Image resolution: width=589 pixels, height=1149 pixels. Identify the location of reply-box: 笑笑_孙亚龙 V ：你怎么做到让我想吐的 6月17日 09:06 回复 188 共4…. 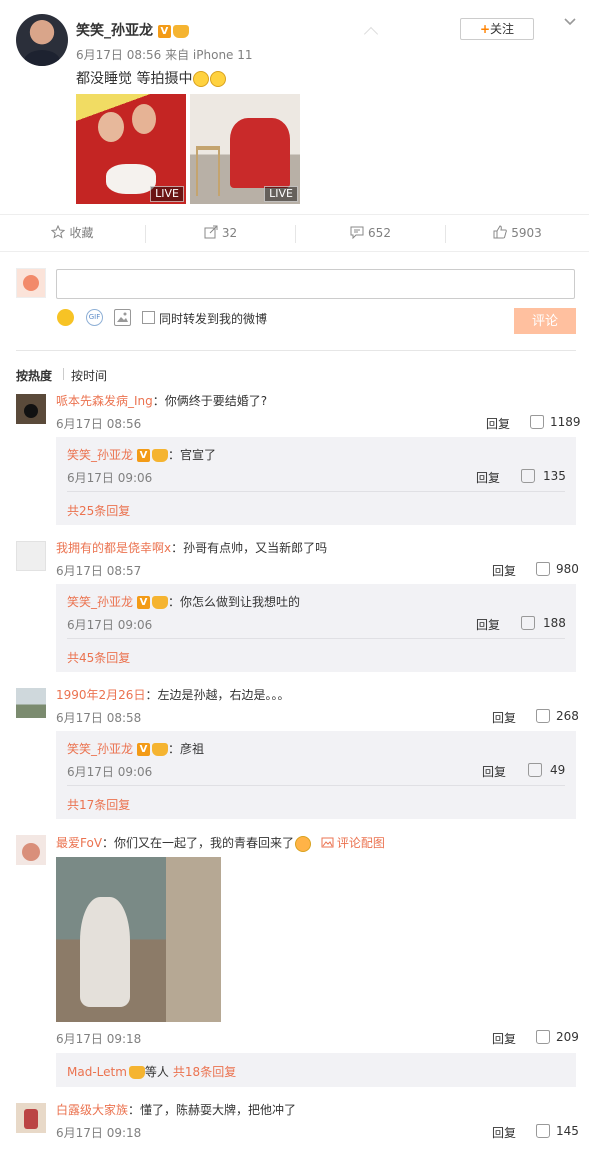
(316, 628).